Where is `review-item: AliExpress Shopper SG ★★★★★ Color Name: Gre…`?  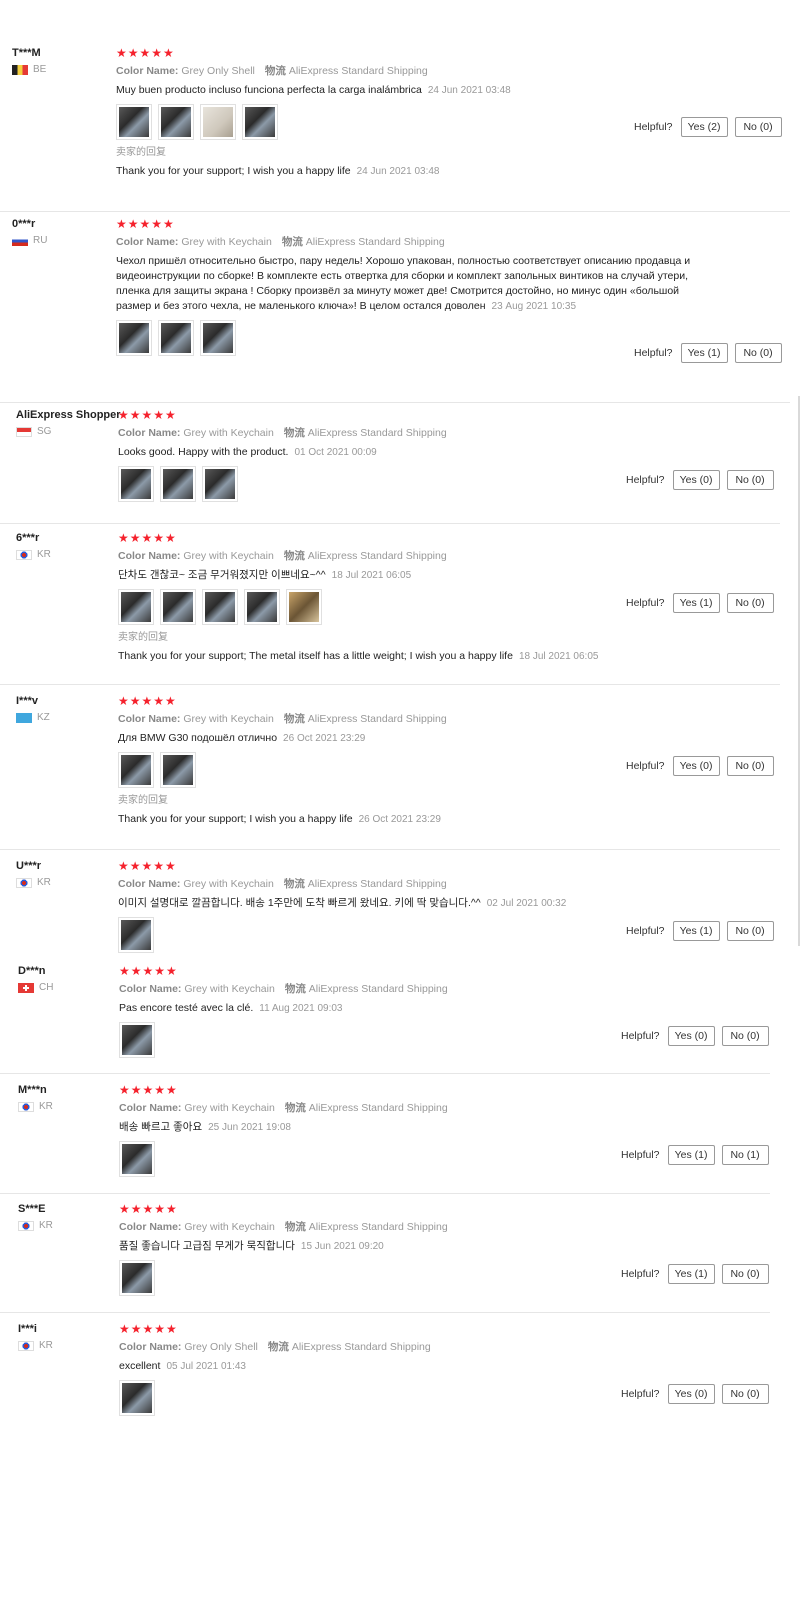
review-item: AliExpress Shopper SG ★★★★★ Color Name: Gre… is located at coordinates (390, 464).